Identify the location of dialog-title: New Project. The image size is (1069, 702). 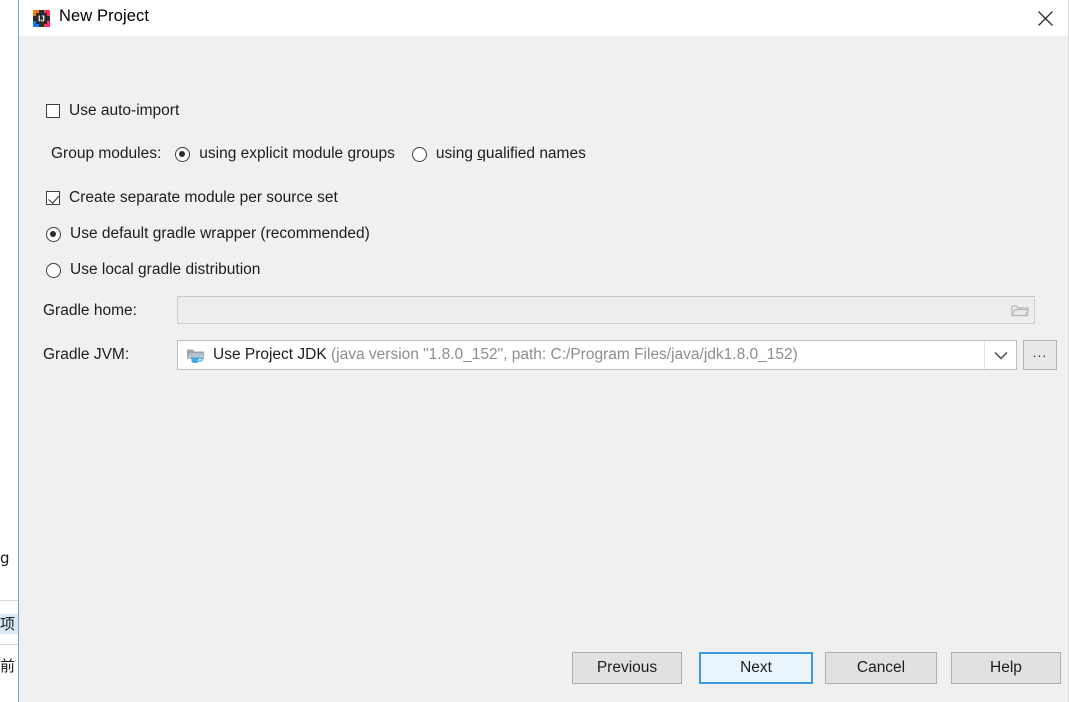
(104, 16).